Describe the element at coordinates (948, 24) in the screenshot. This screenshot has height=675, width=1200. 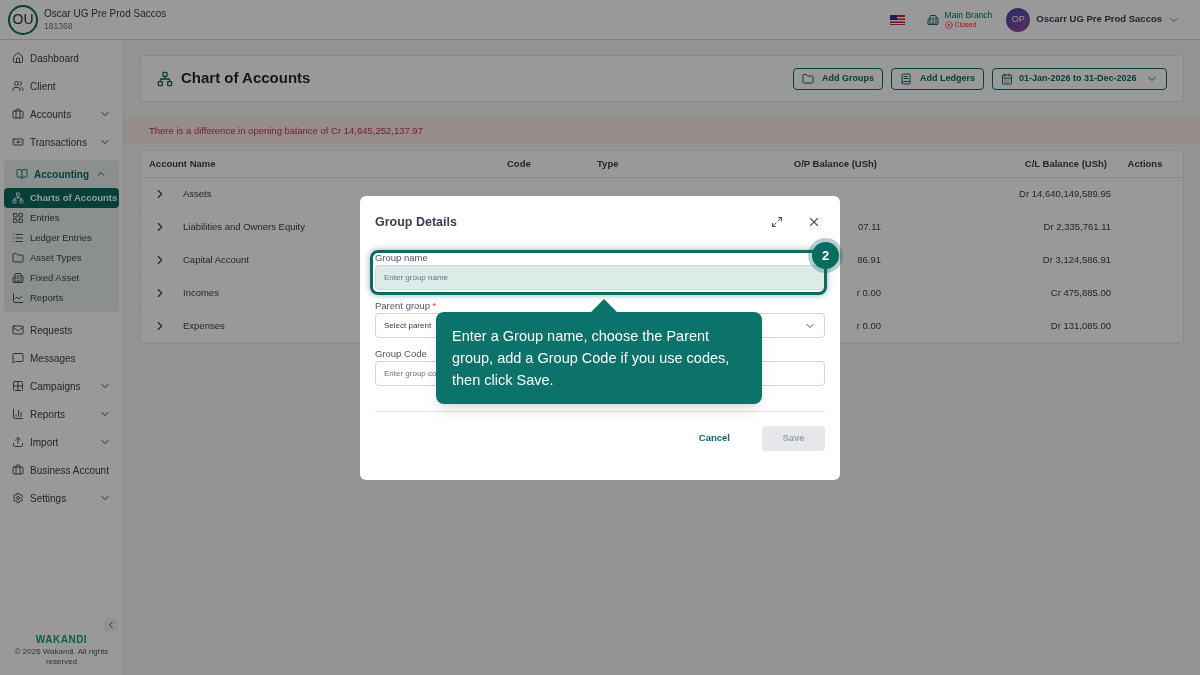
I see `closed-icon` at that location.